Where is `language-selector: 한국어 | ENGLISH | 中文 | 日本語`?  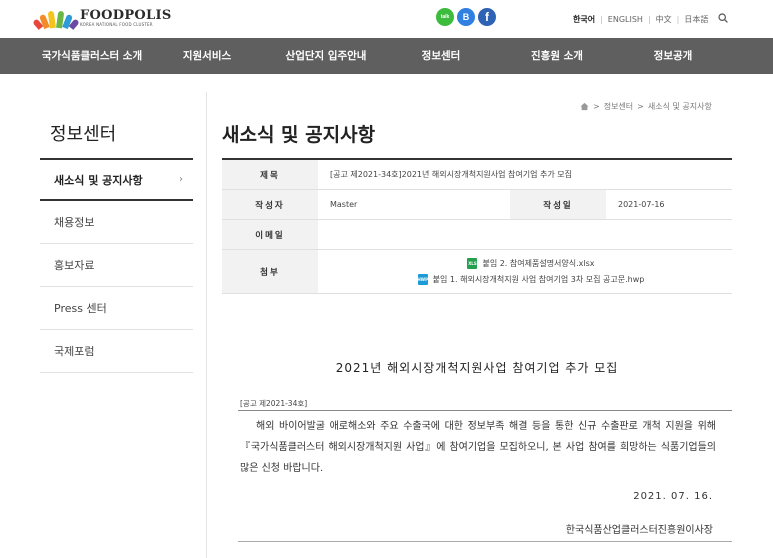 language-selector: 한국어 | ENGLISH | 中文 | 日本語 is located at coordinates (640, 19).